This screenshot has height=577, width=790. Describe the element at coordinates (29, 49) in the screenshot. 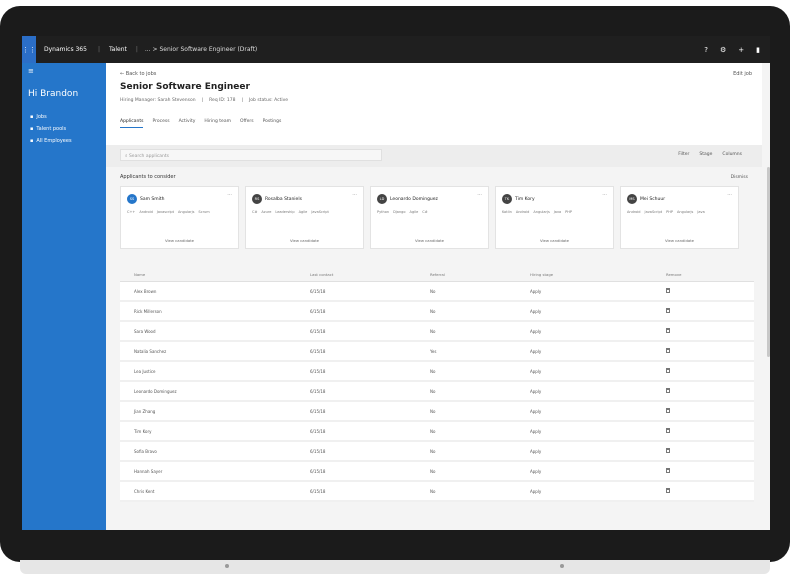

I see `grid-icon: ⋮⋮` at that location.